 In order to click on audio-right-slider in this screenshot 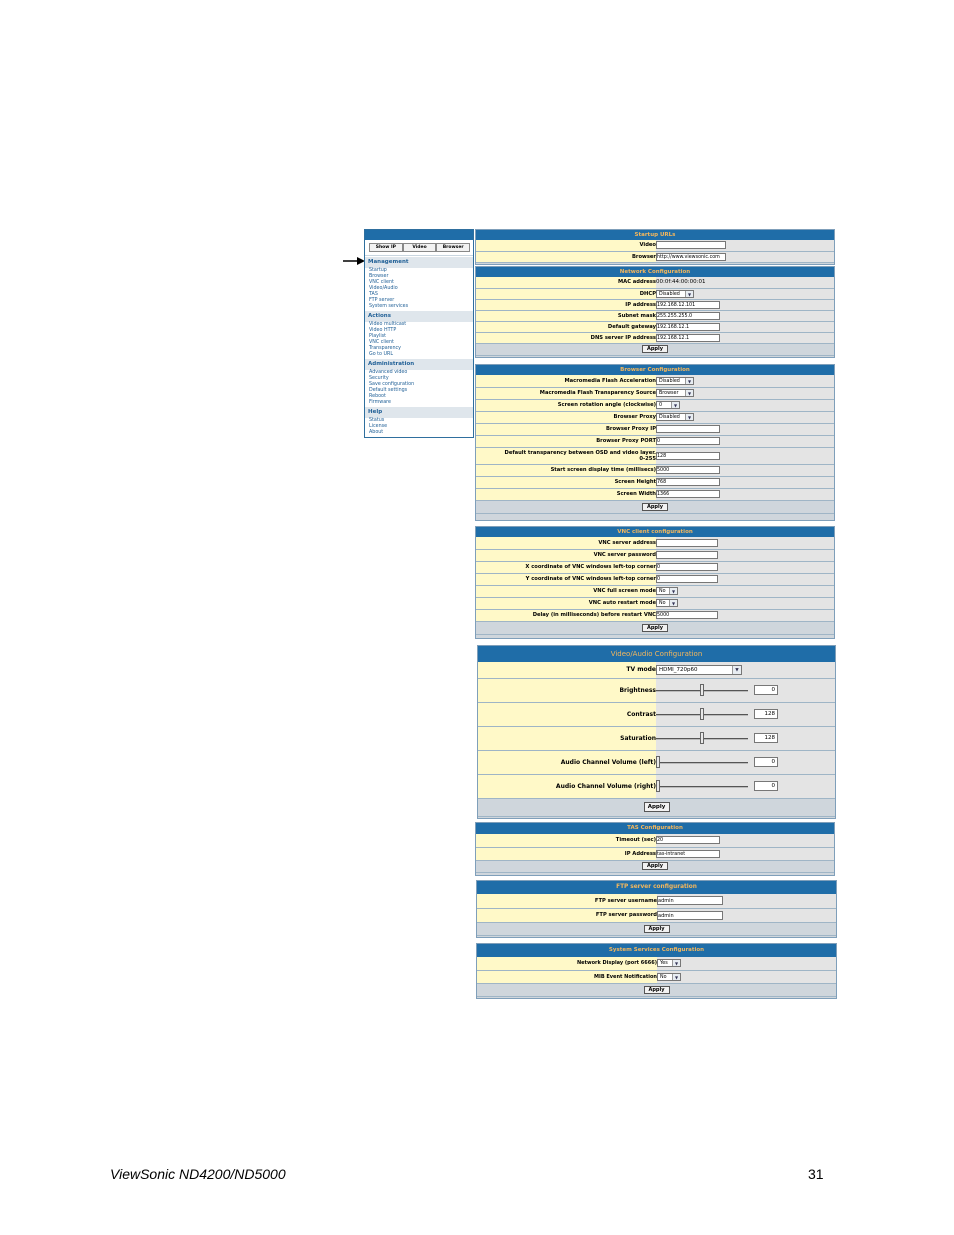, I will do `click(702, 786)`.